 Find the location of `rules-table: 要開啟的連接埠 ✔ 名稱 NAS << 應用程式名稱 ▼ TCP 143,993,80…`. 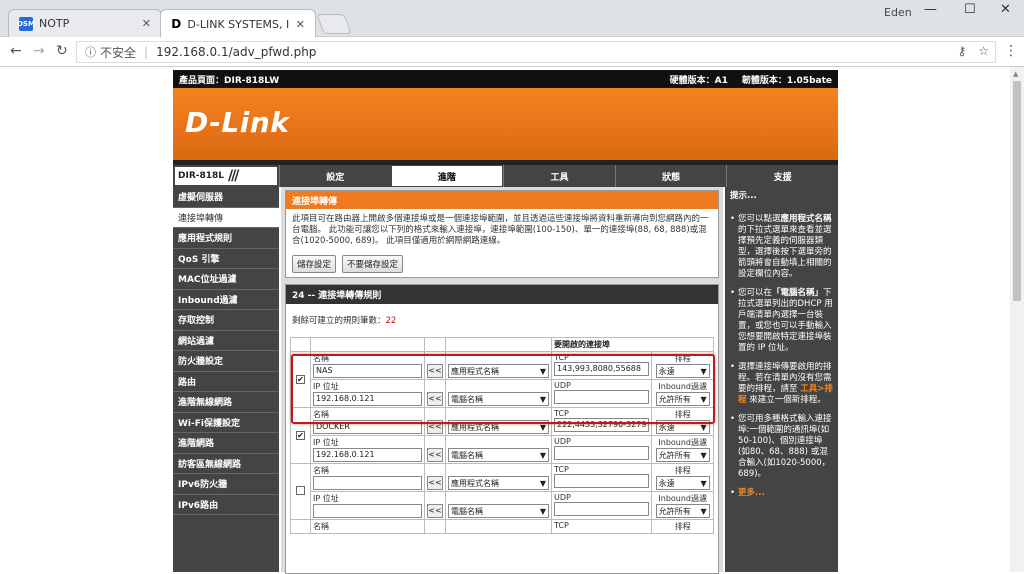

rules-table: 要開啟的連接埠 ✔ 名稱 NAS << 應用程式名稱 ▼ TCP 143,993,80… is located at coordinates (502, 435).